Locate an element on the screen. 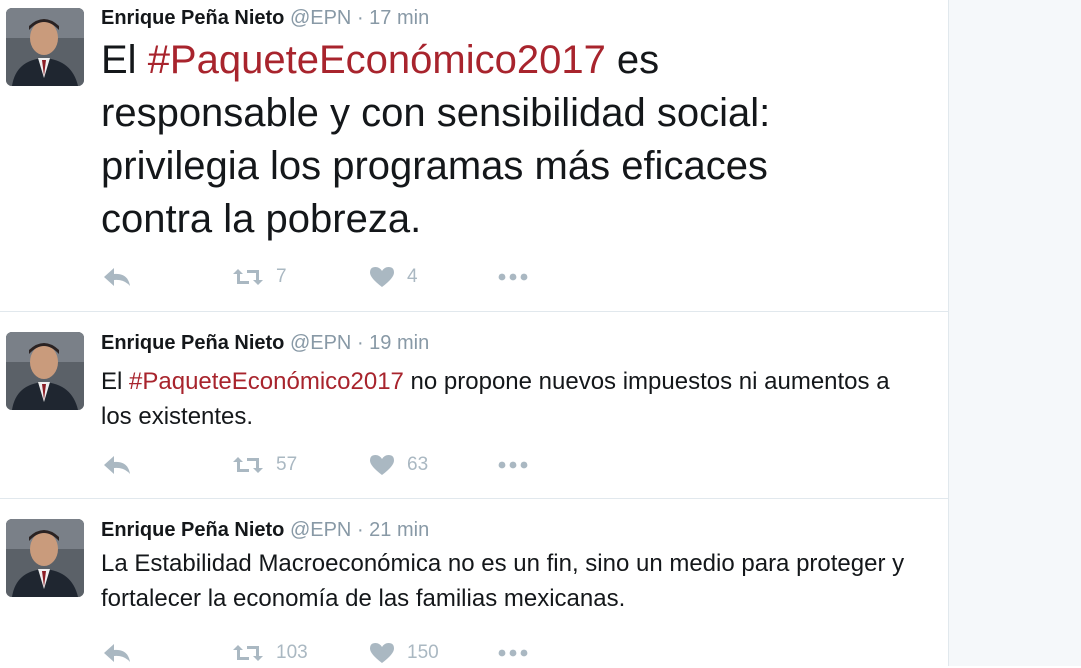  like-button: 63 is located at coordinates (398, 465).